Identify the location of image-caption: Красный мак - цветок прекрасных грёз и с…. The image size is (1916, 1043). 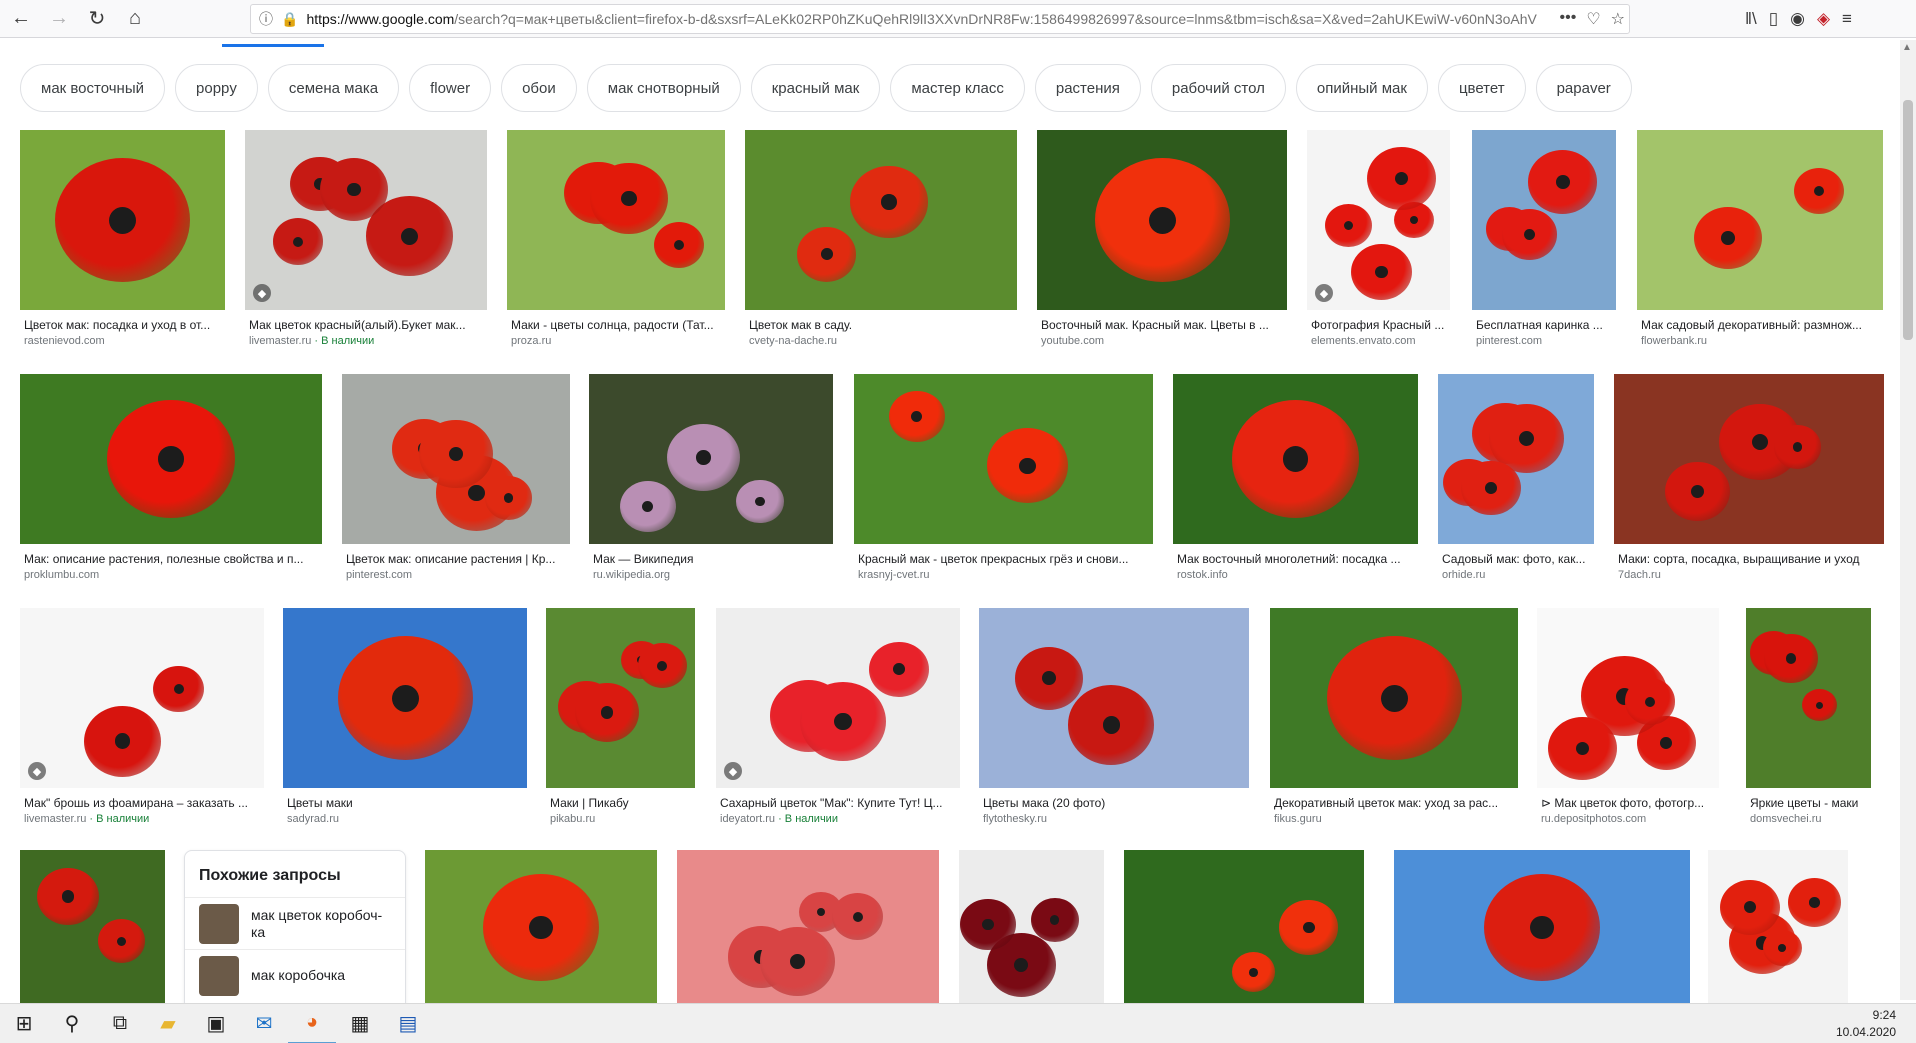
(1004, 559).